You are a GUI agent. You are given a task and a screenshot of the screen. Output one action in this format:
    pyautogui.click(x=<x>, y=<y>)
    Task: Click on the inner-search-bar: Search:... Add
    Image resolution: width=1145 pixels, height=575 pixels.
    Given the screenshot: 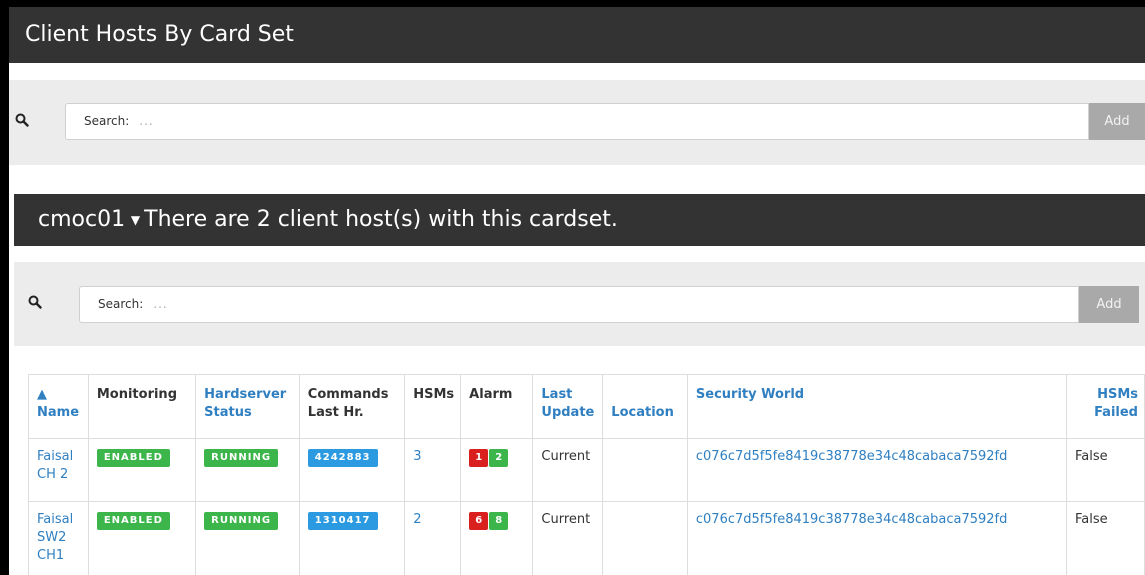 What is the action you would take?
    pyautogui.click(x=579, y=304)
    